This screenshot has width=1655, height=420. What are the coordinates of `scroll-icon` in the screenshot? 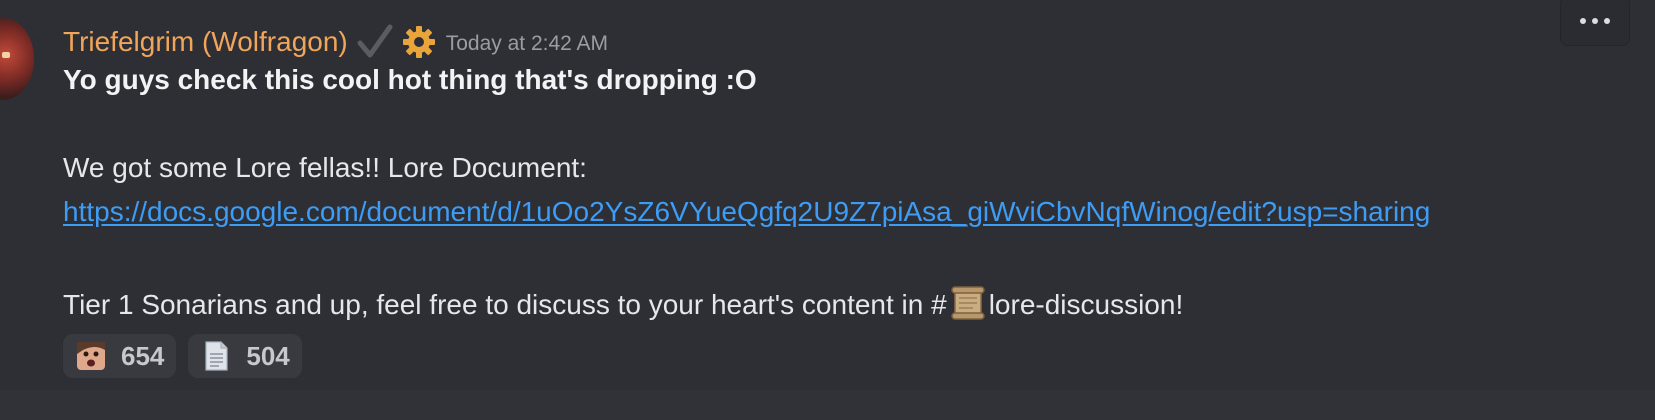 It's located at (968, 303).